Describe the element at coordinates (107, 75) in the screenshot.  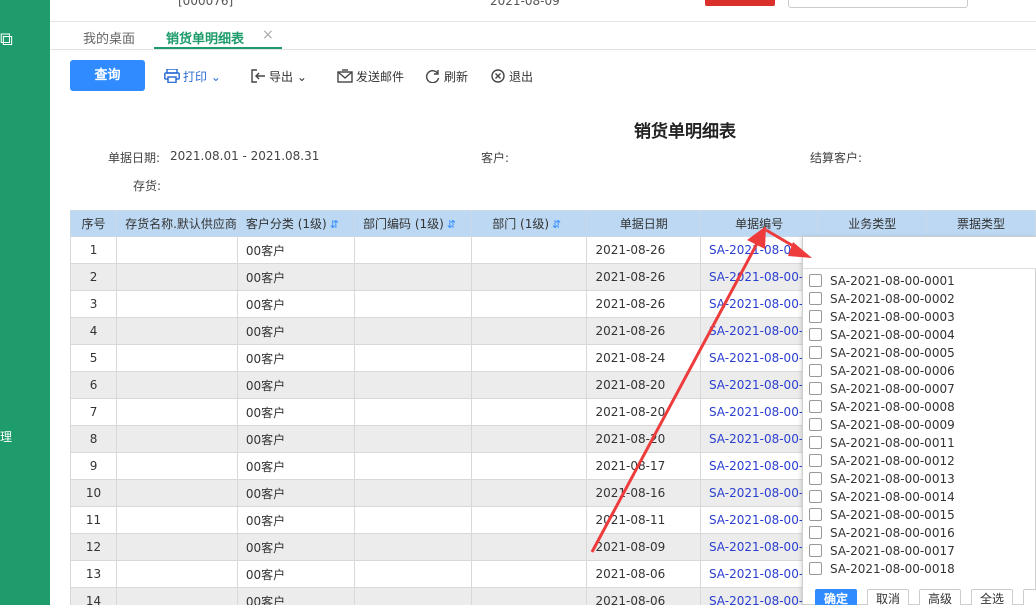
I see `query-button: 查询` at that location.